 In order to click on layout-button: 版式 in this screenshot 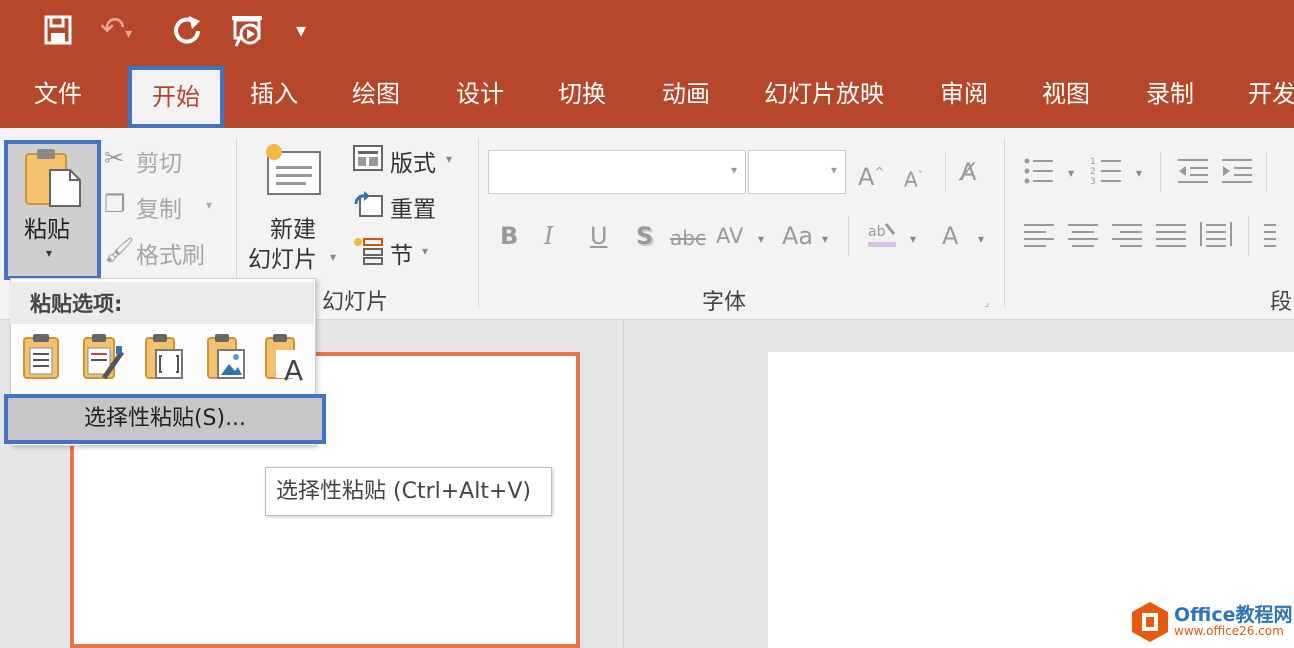, I will do `click(413, 161)`.